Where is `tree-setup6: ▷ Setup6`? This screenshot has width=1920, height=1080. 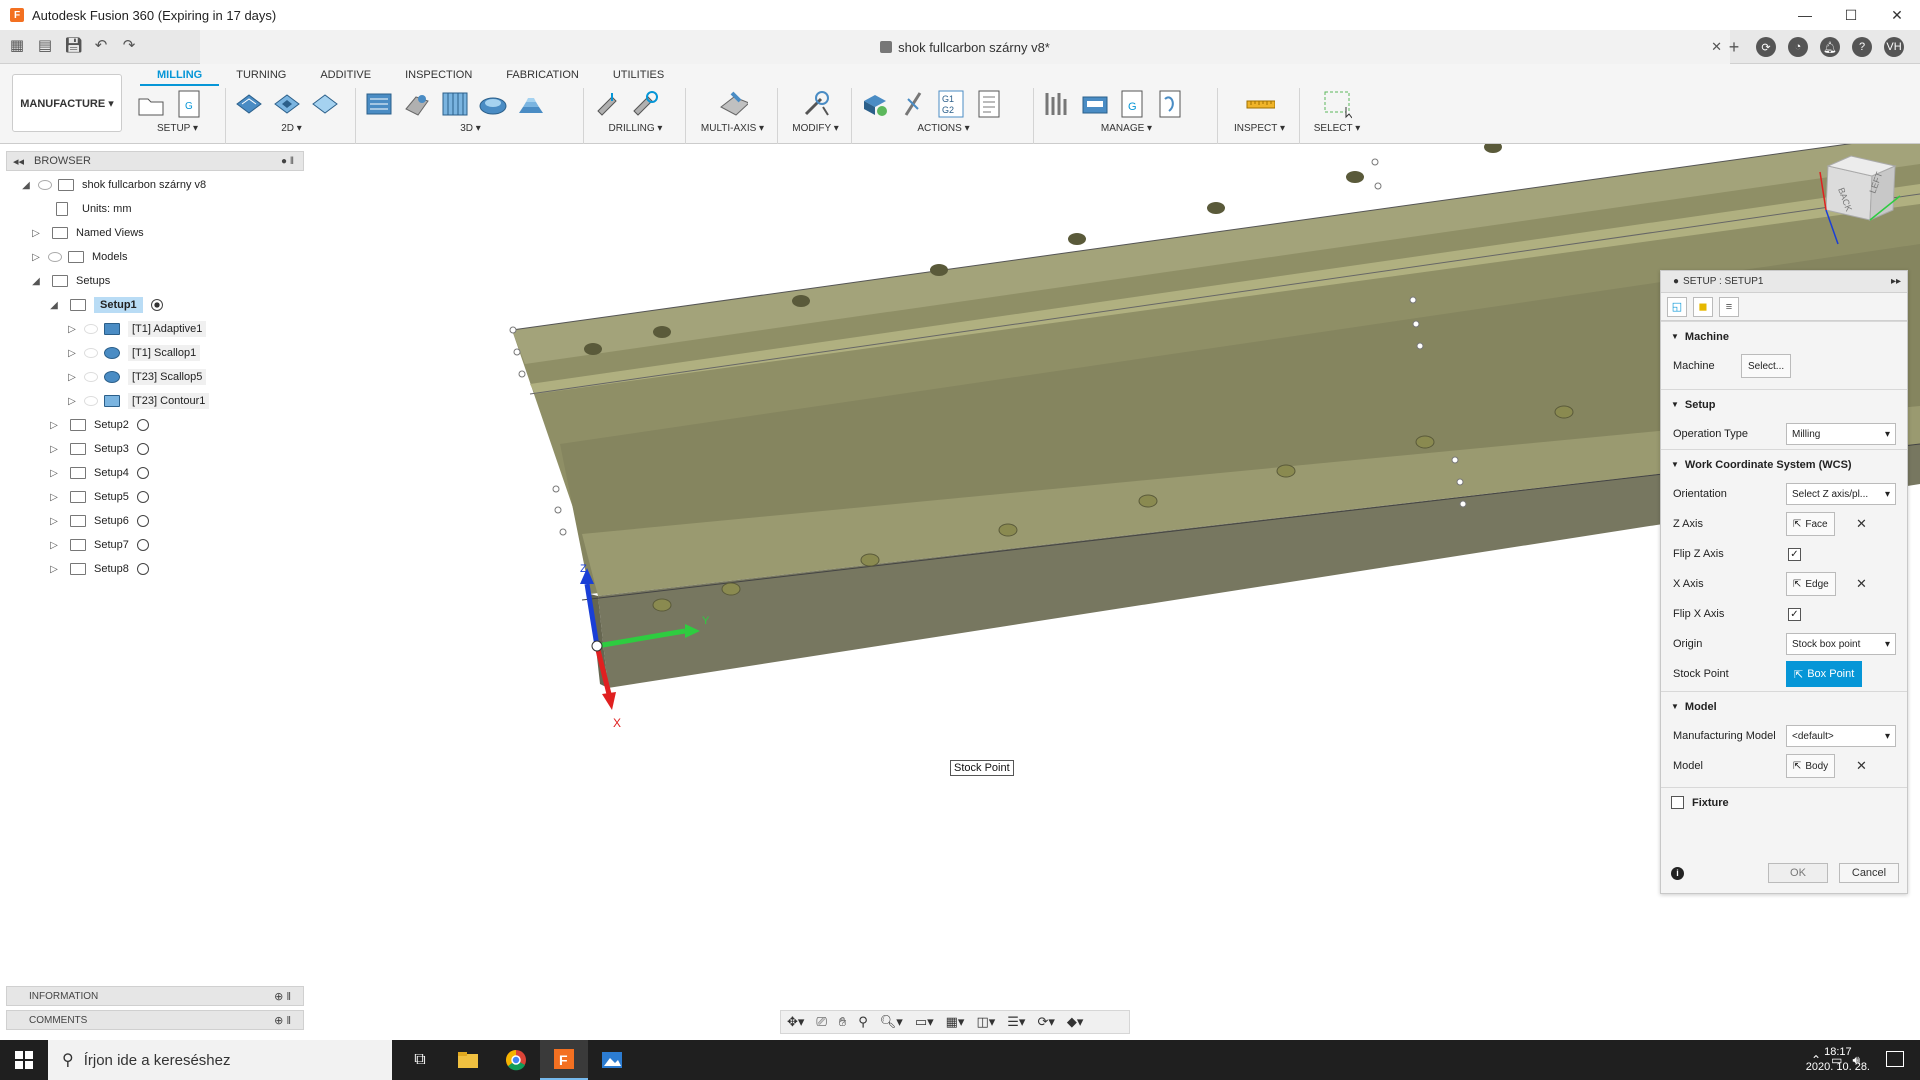 tree-setup6: ▷ Setup6 is located at coordinates (162, 521).